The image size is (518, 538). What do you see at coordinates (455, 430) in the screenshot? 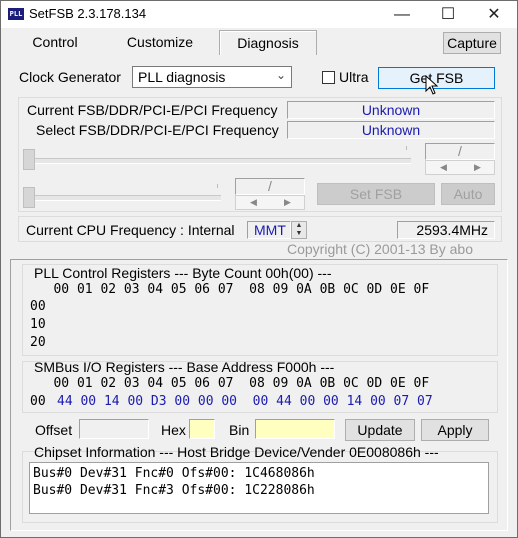
I see `apply-button: Apply` at bounding box center [455, 430].